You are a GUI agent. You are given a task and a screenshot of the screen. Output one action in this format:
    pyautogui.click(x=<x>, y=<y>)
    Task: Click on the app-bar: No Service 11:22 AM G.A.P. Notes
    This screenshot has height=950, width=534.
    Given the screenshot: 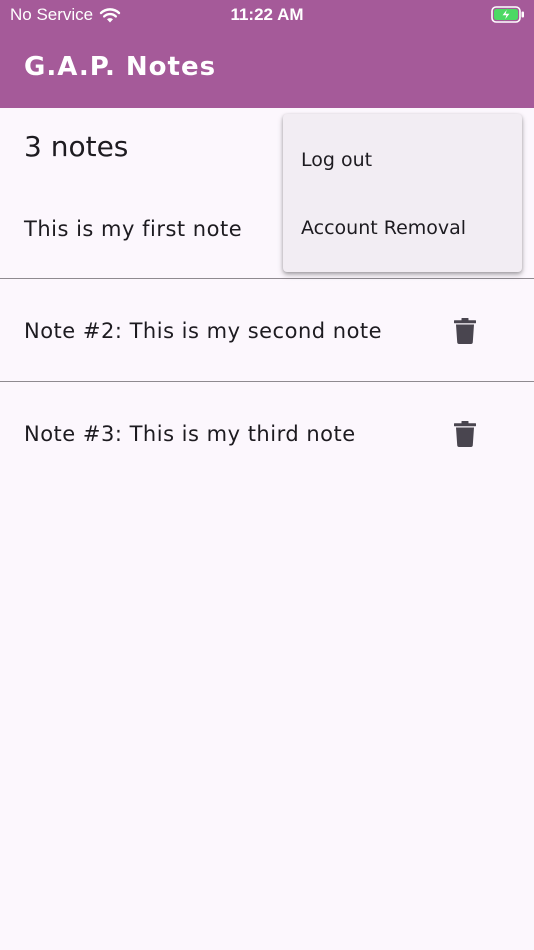 What is the action you would take?
    pyautogui.click(x=267, y=54)
    